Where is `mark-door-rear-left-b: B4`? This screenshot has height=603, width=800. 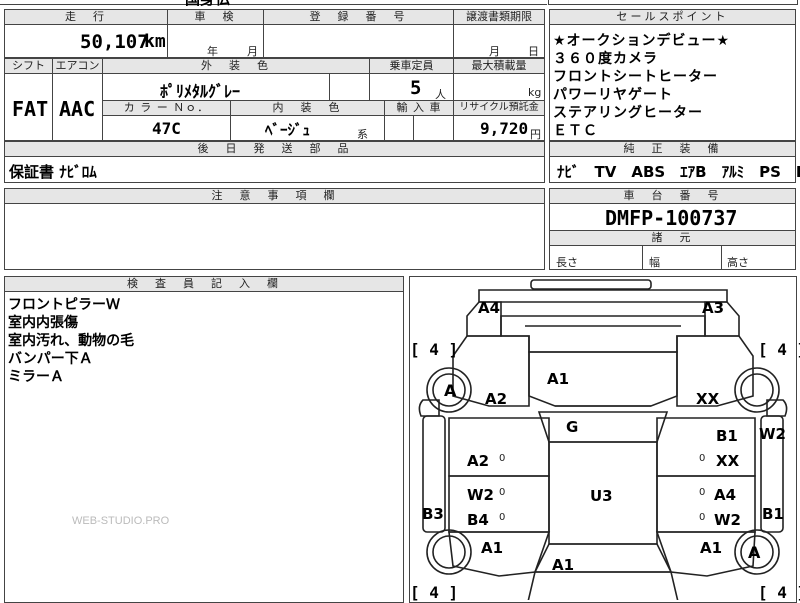
mark-door-rear-left-b: B4 is located at coordinates (478, 520).